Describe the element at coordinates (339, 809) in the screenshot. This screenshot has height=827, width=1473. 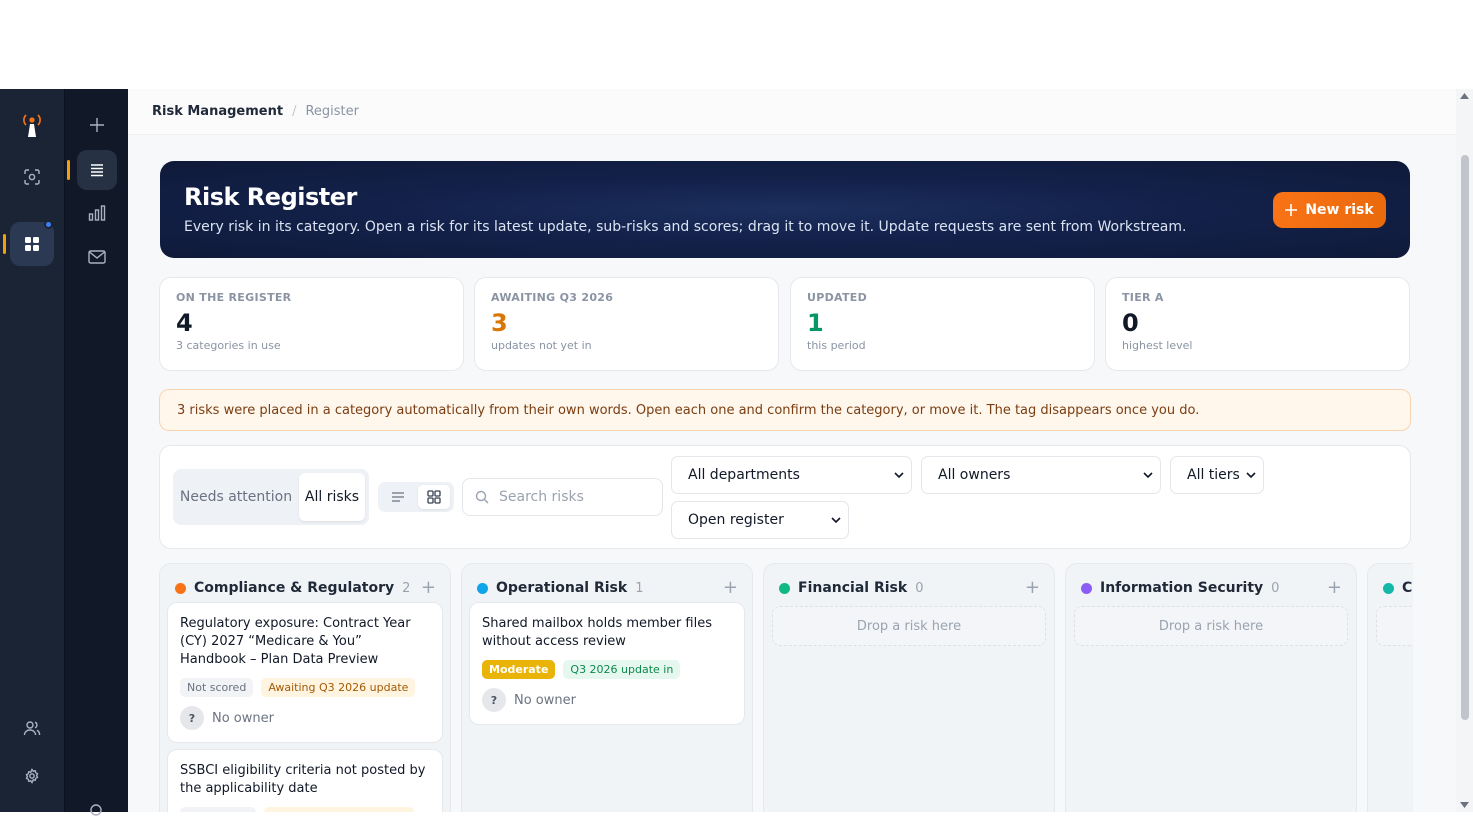
I see `update-status-badge` at that location.